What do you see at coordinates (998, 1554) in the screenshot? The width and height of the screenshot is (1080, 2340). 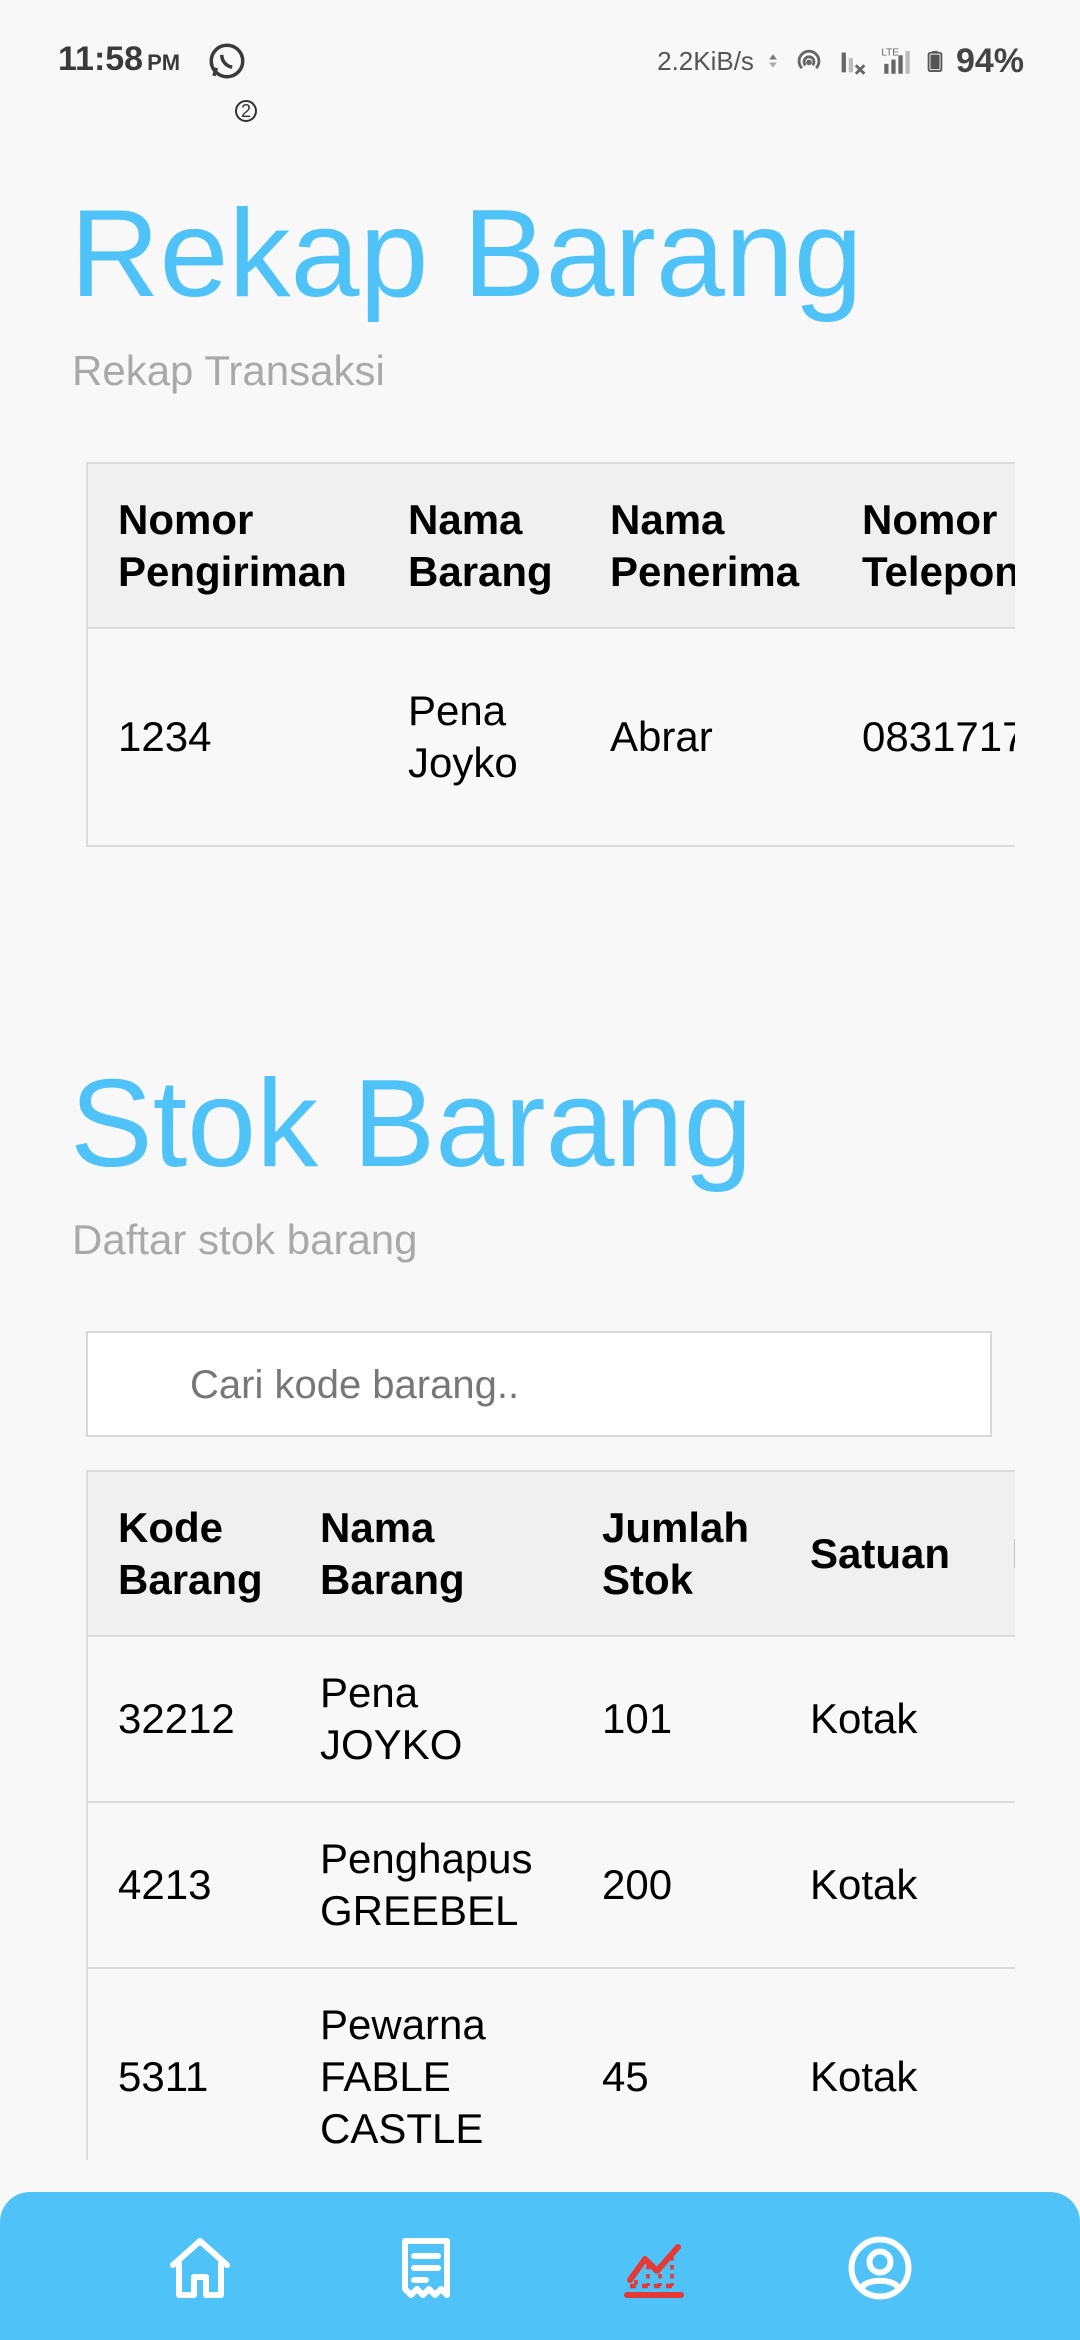 I see `stok-header-cell: Harga` at bounding box center [998, 1554].